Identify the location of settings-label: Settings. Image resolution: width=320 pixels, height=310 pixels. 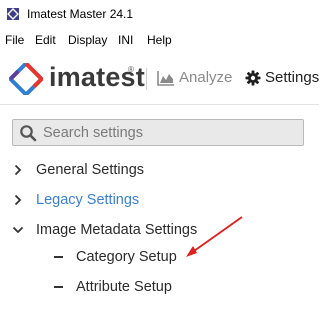
(292, 77).